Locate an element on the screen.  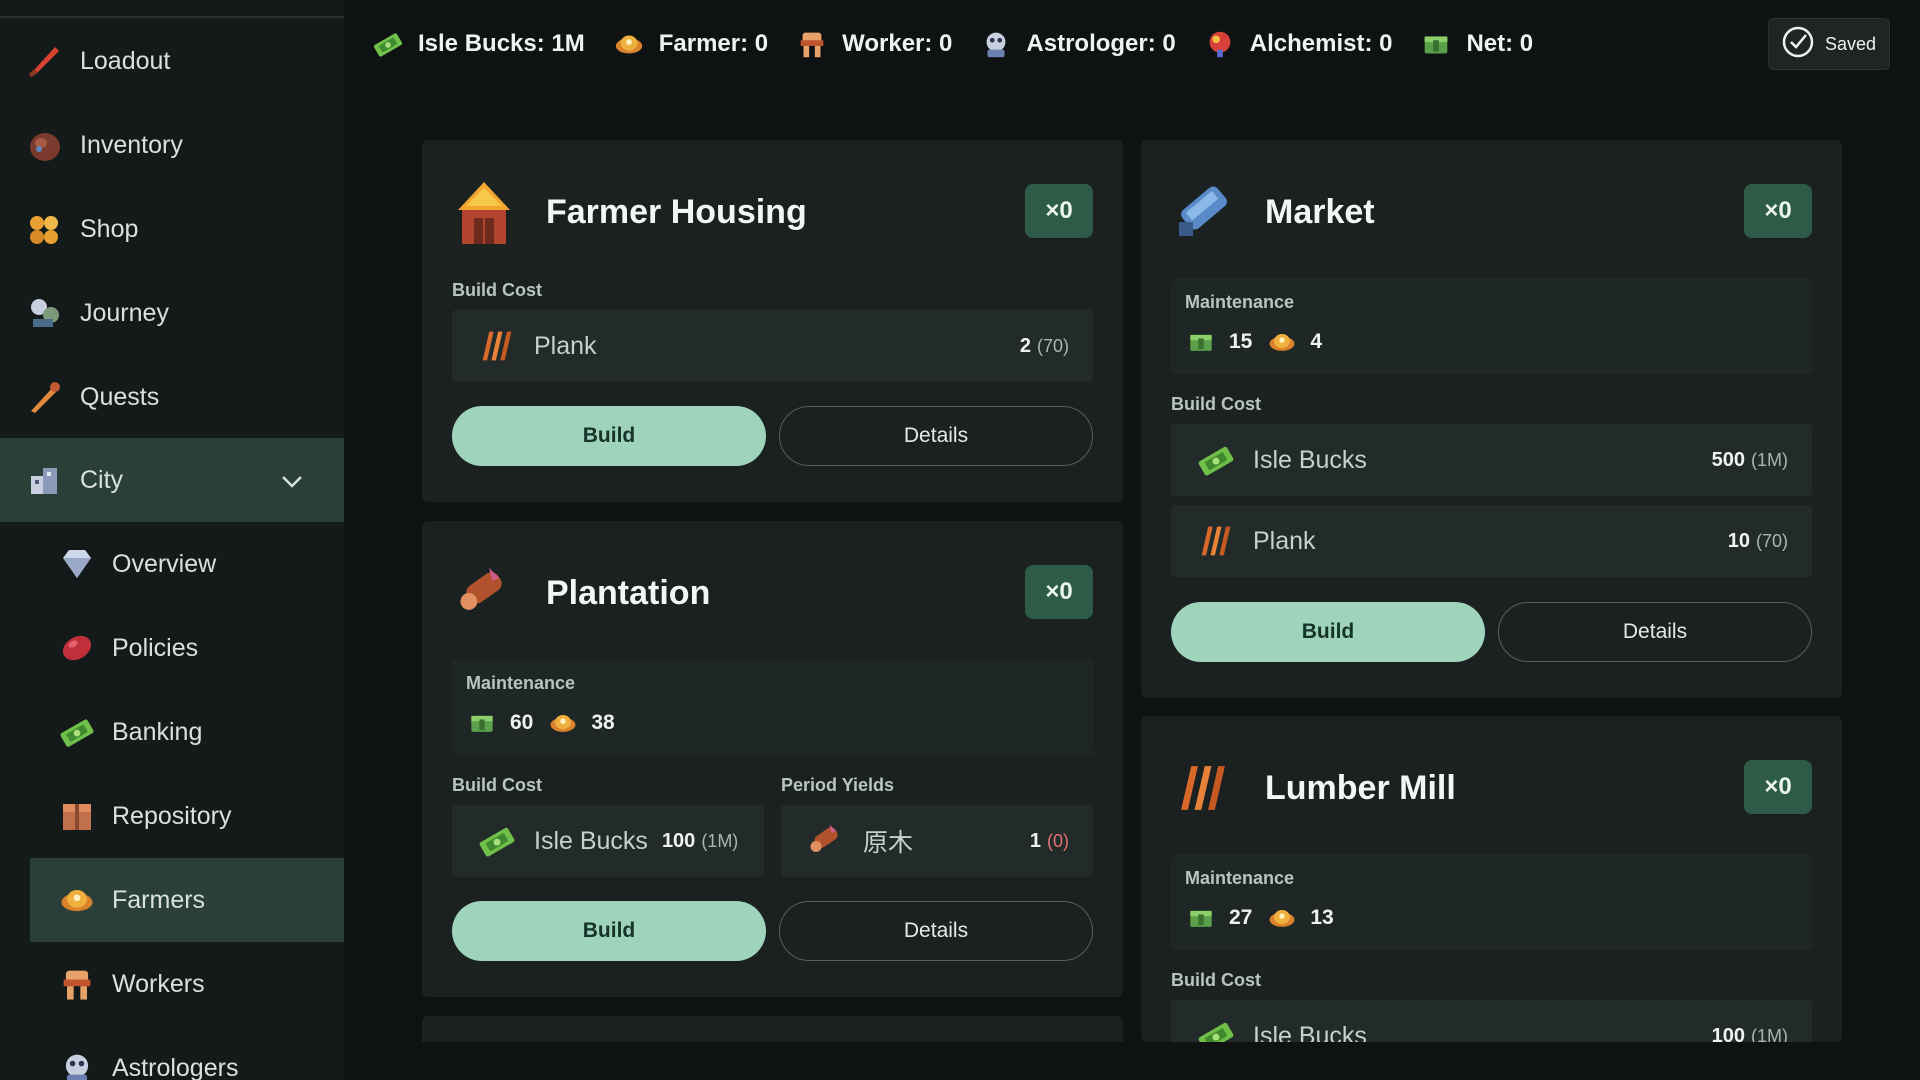
sidebar-item-astrologers: Astrologers is located at coordinates (187, 1053).